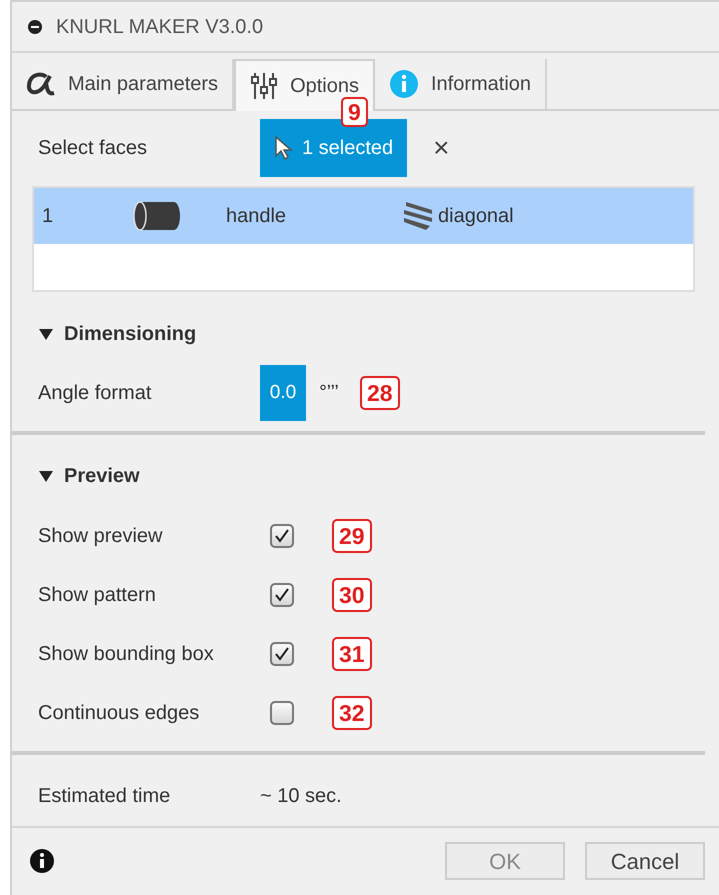 This screenshot has width=719, height=895. I want to click on alpha-icon, so click(41, 83).